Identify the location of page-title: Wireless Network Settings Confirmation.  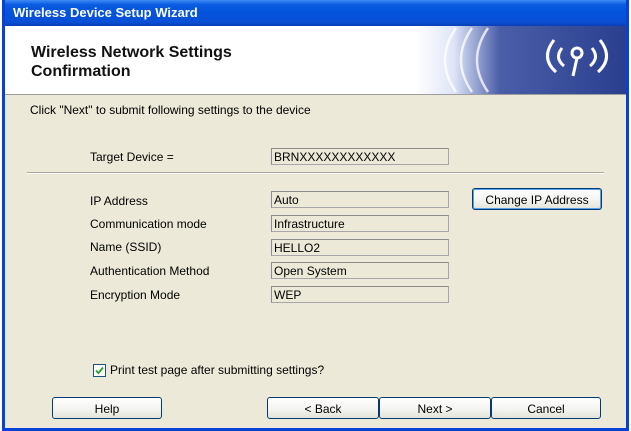
(131, 62).